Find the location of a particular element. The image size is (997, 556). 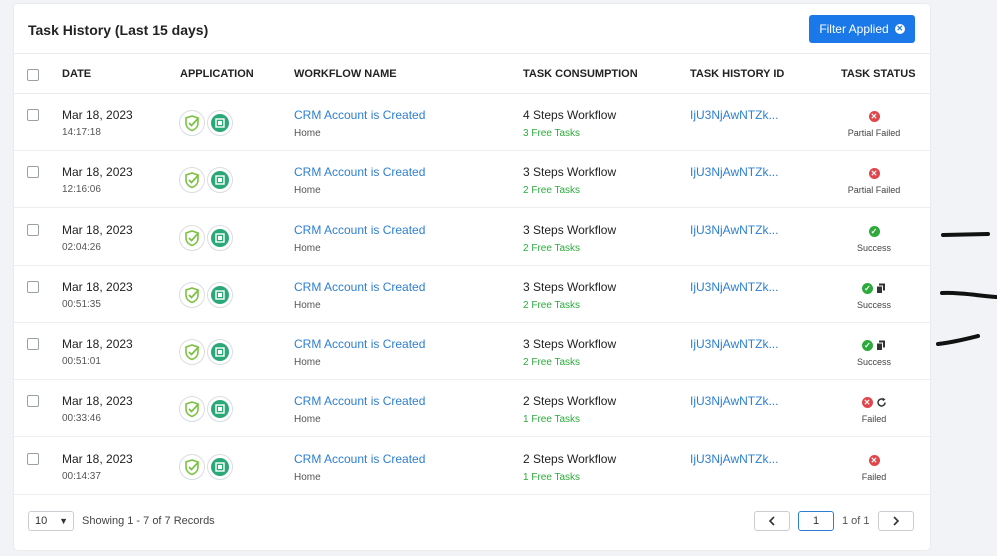

free-tasks: 3 Free Tasks is located at coordinates (552, 133).